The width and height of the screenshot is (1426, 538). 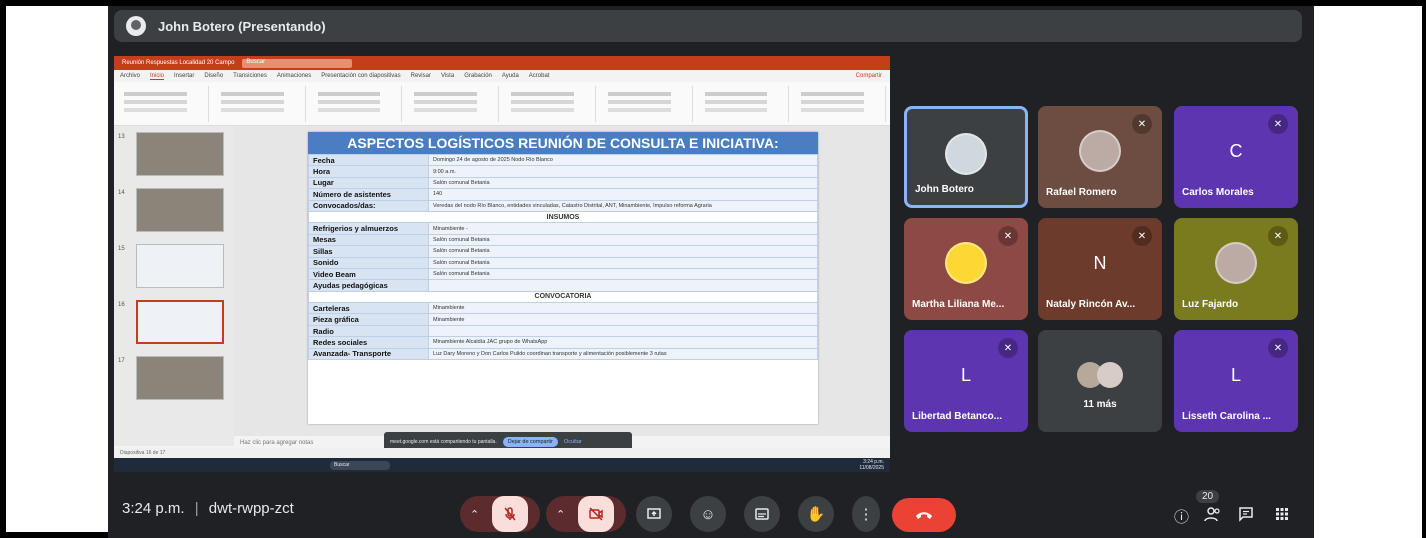 I want to click on mic-off-icon, so click(x=510, y=514).